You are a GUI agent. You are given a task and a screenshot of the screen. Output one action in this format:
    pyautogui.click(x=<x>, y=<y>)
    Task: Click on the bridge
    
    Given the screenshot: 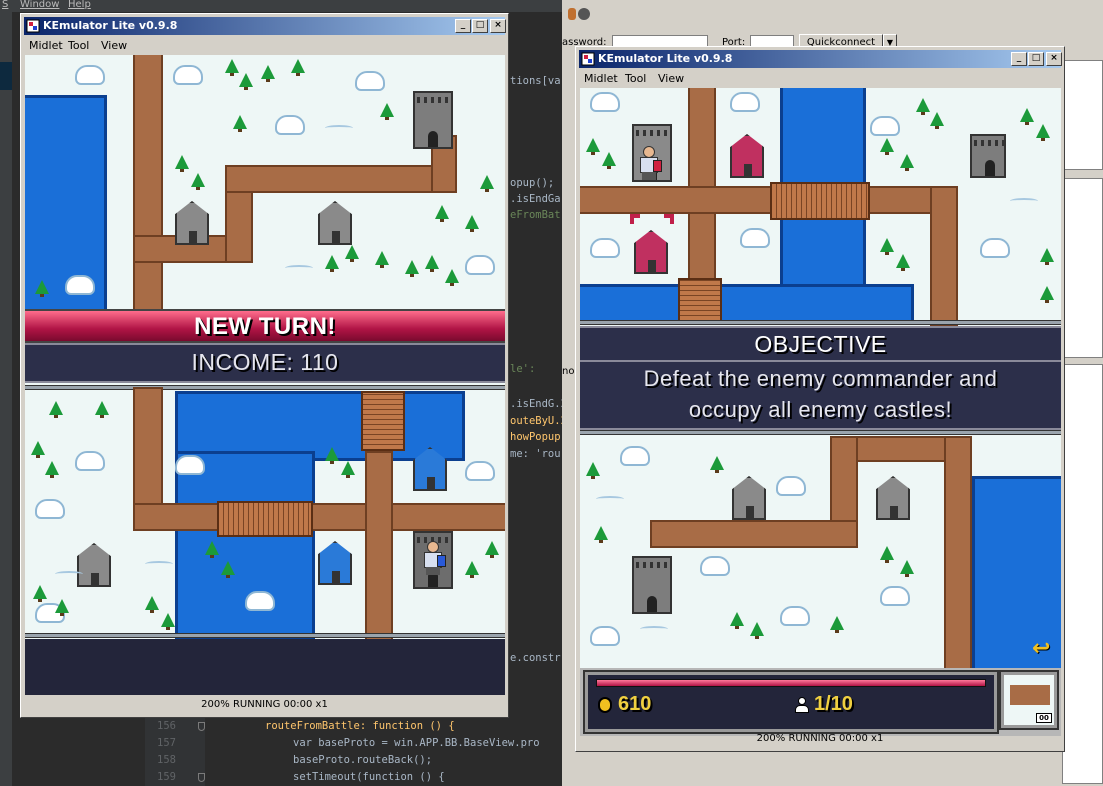 What is the action you would take?
    pyautogui.click(x=820, y=201)
    